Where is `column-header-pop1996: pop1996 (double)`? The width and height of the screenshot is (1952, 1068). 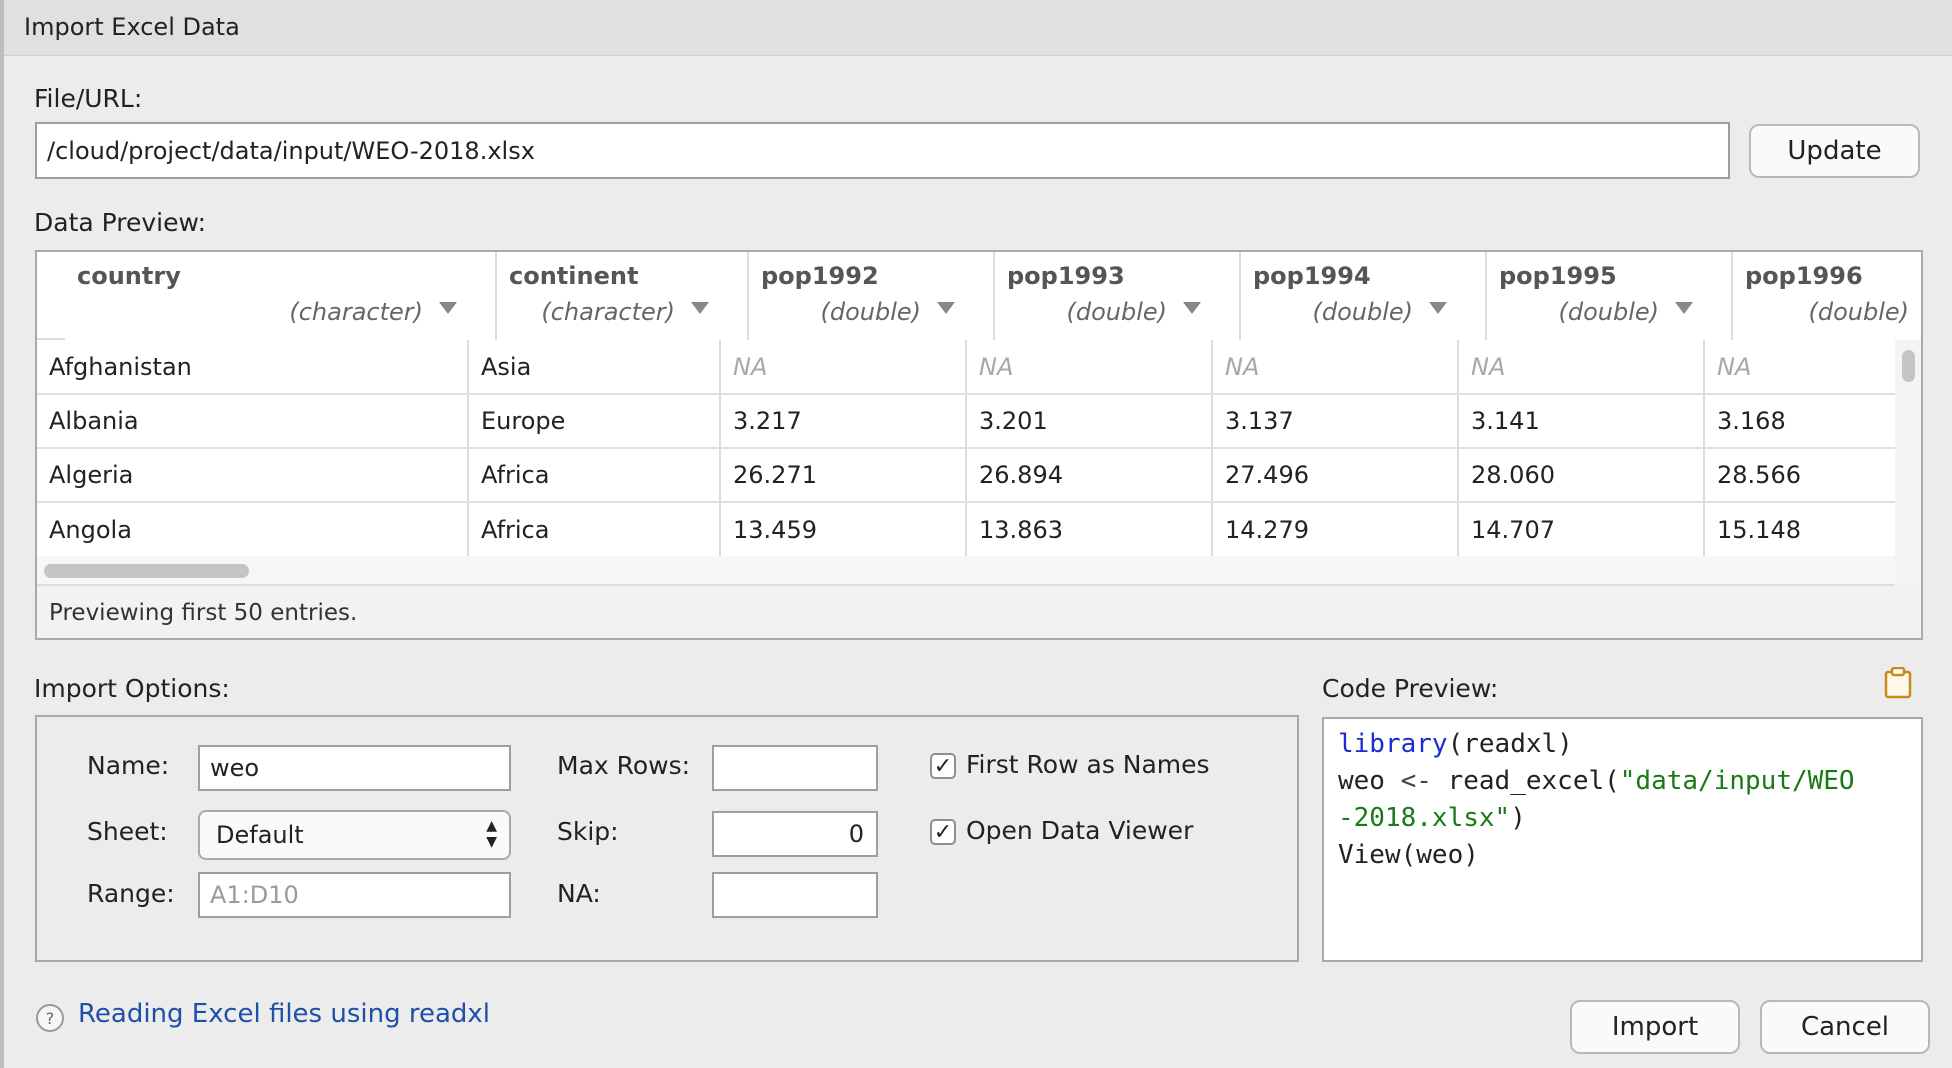 column-header-pop1996: pop1996 (double) is located at coordinates (1827, 296).